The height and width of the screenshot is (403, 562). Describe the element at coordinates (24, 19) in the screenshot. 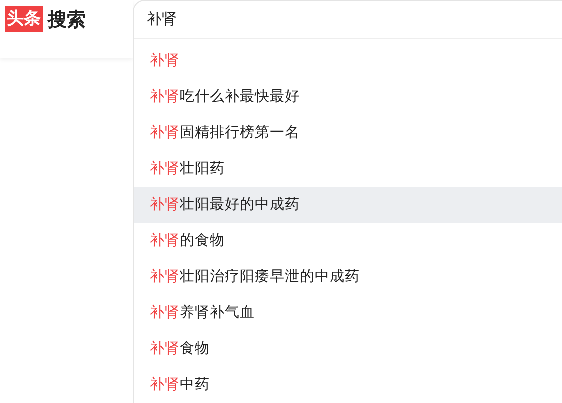

I see `logo-badge: 头条` at that location.